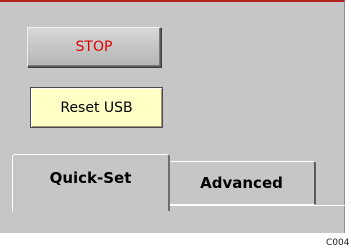  Describe the element at coordinates (257, 205) in the screenshot. I see `tab-baseline-divider` at that location.